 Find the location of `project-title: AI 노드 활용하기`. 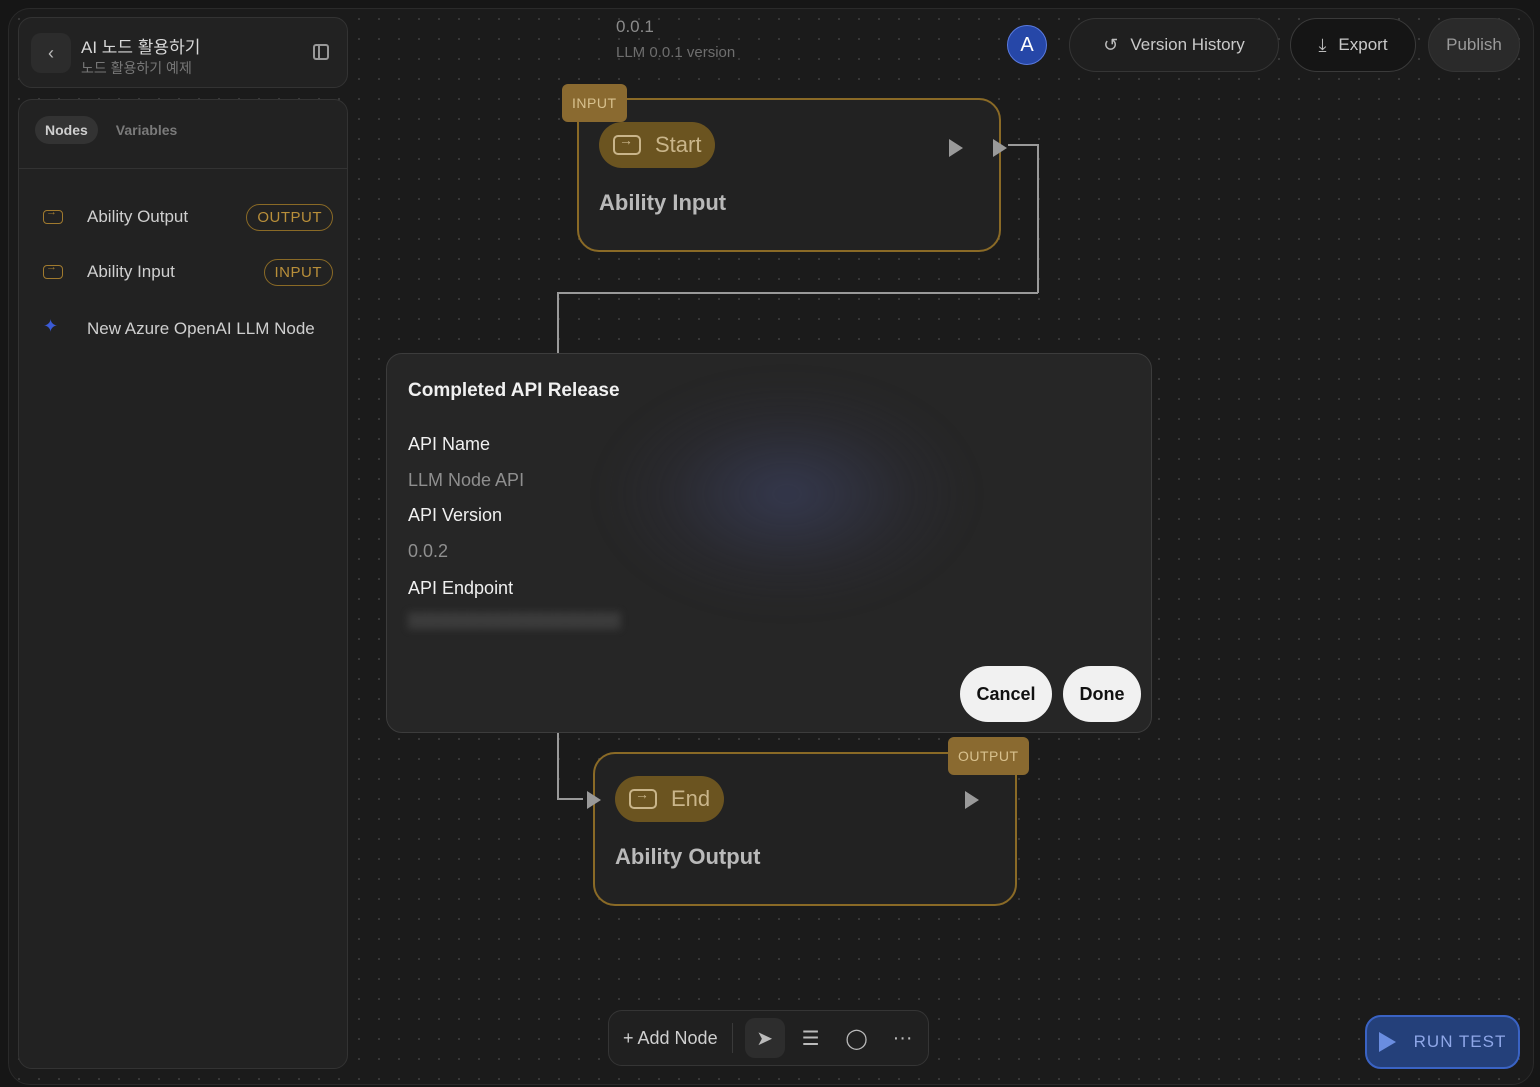

project-title: AI 노드 활용하기 is located at coordinates (141, 47).